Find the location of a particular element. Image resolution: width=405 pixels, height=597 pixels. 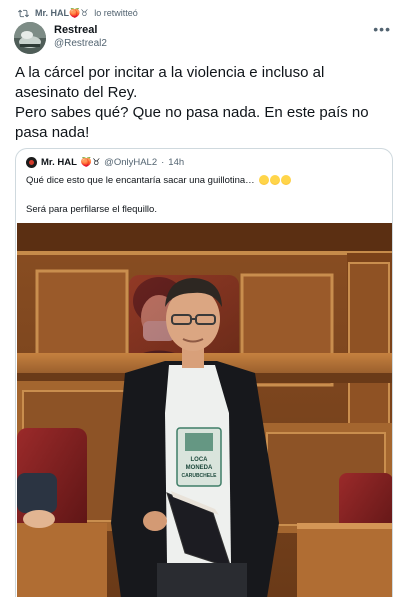

more-button: ••• is located at coordinates (382, 29).